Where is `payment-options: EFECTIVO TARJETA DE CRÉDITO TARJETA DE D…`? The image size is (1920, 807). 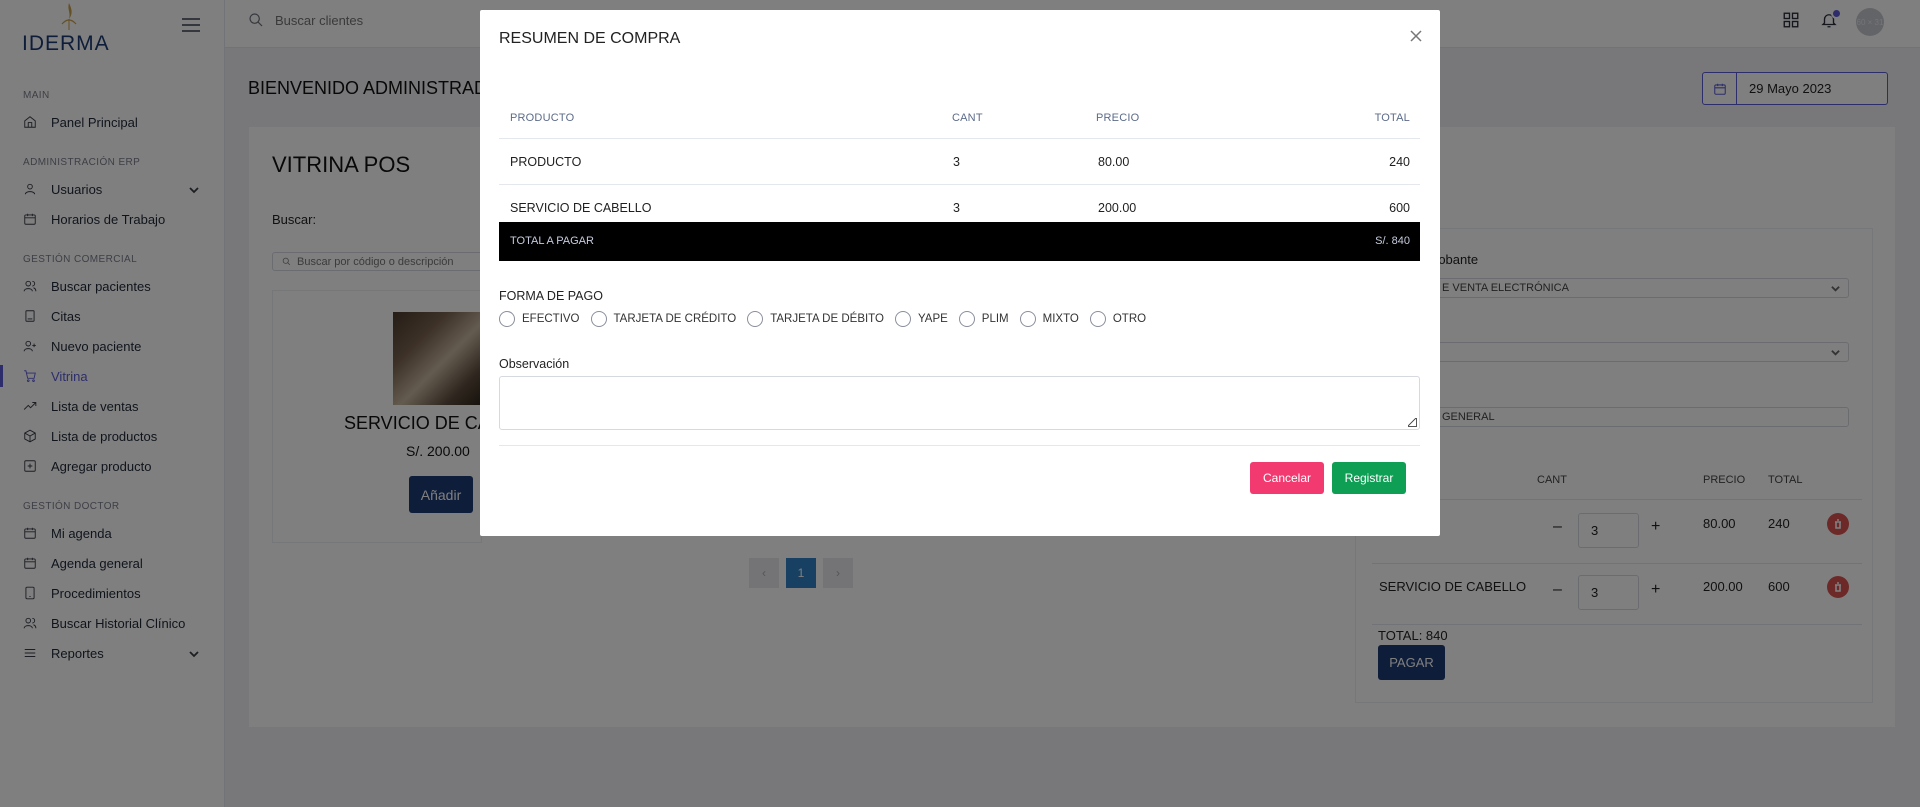 payment-options: EFECTIVO TARJETA DE CRÉDITO TARJETA DE D… is located at coordinates (828, 319).